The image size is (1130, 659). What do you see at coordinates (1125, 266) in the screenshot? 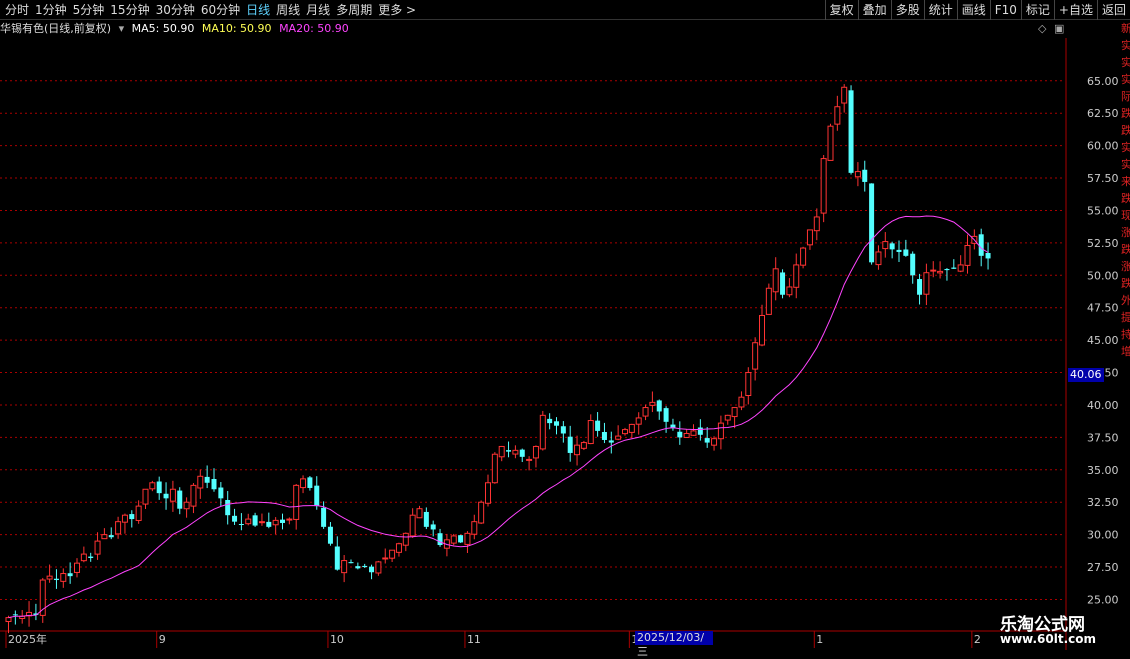
I see `side-news-char: 涨` at bounding box center [1125, 266].